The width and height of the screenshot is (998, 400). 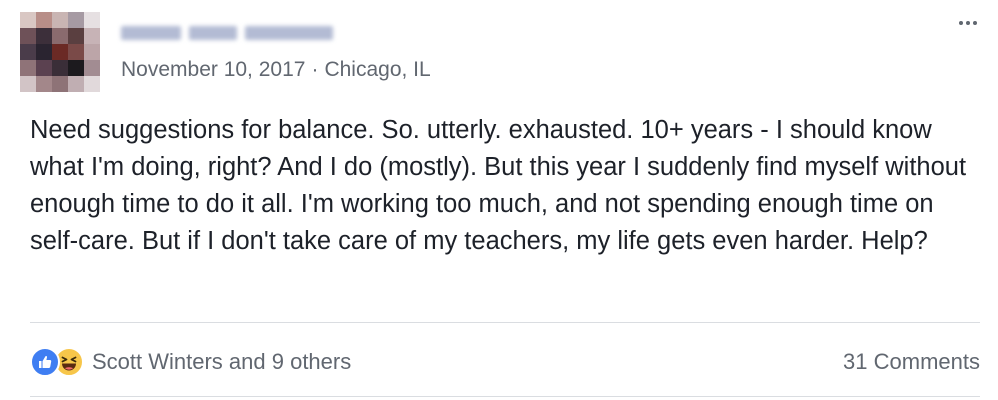 What do you see at coordinates (968, 23) in the screenshot?
I see `more-options-icon` at bounding box center [968, 23].